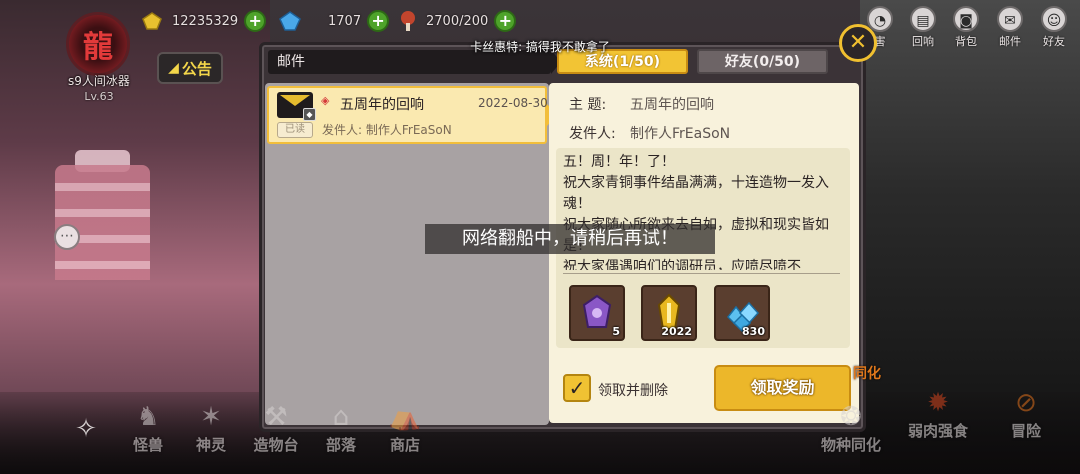 This screenshot has height=474, width=1080. Describe the element at coordinates (633, 391) in the screenshot. I see `checkbox-label: 领取并删除` at that location.